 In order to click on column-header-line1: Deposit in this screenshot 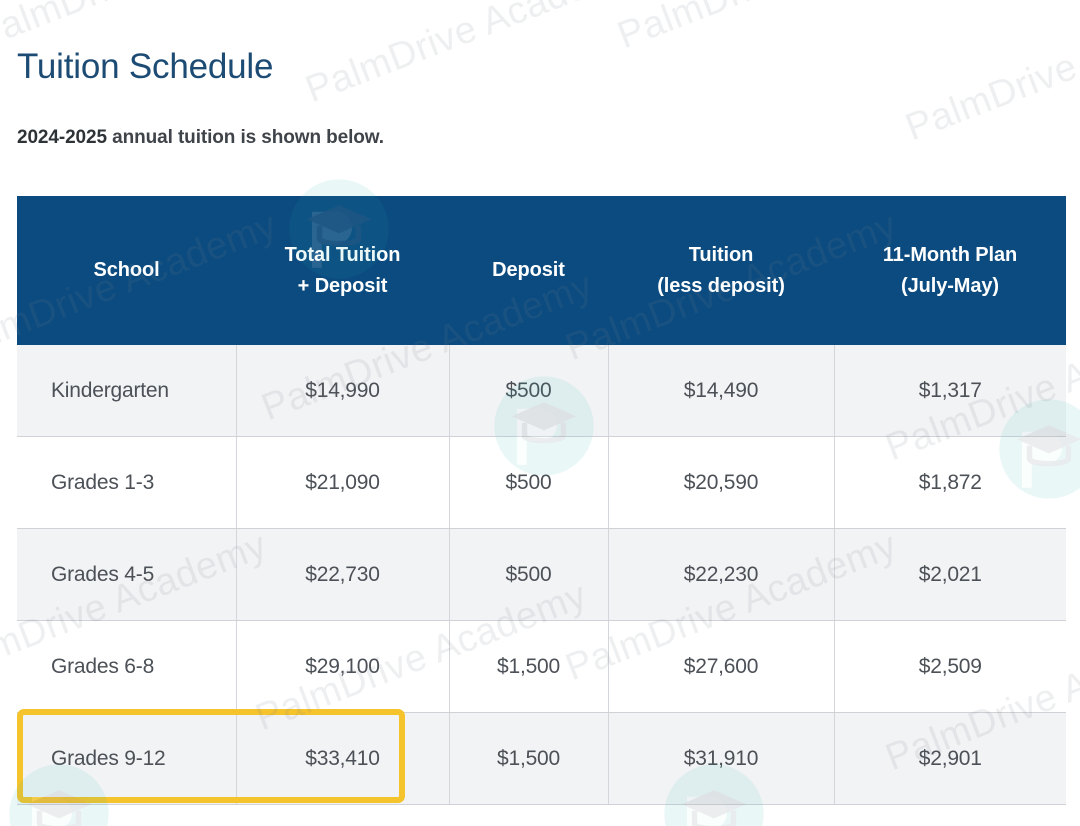, I will do `click(528, 270)`.